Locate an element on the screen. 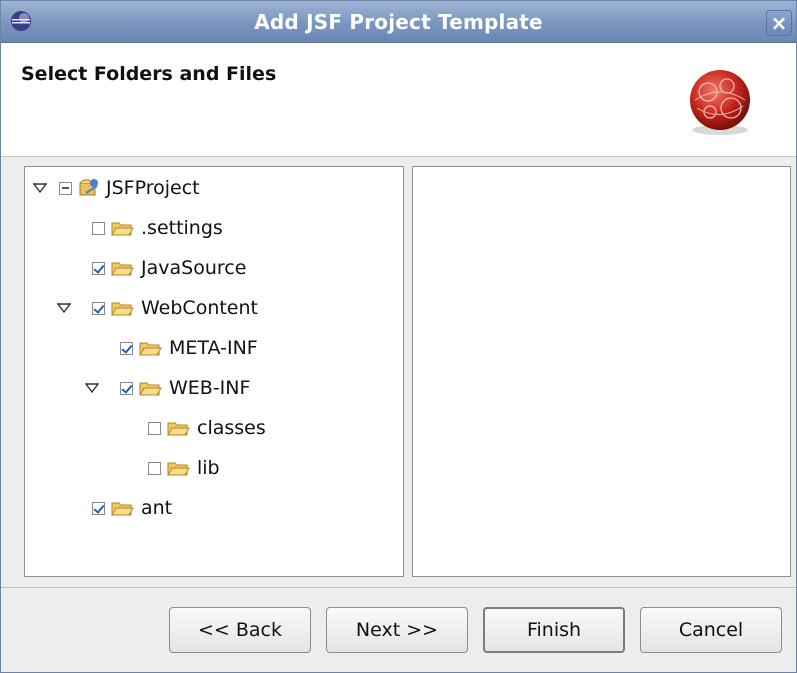 This screenshot has height=673, width=797. tree-node-ant: ant is located at coordinates (132, 508).